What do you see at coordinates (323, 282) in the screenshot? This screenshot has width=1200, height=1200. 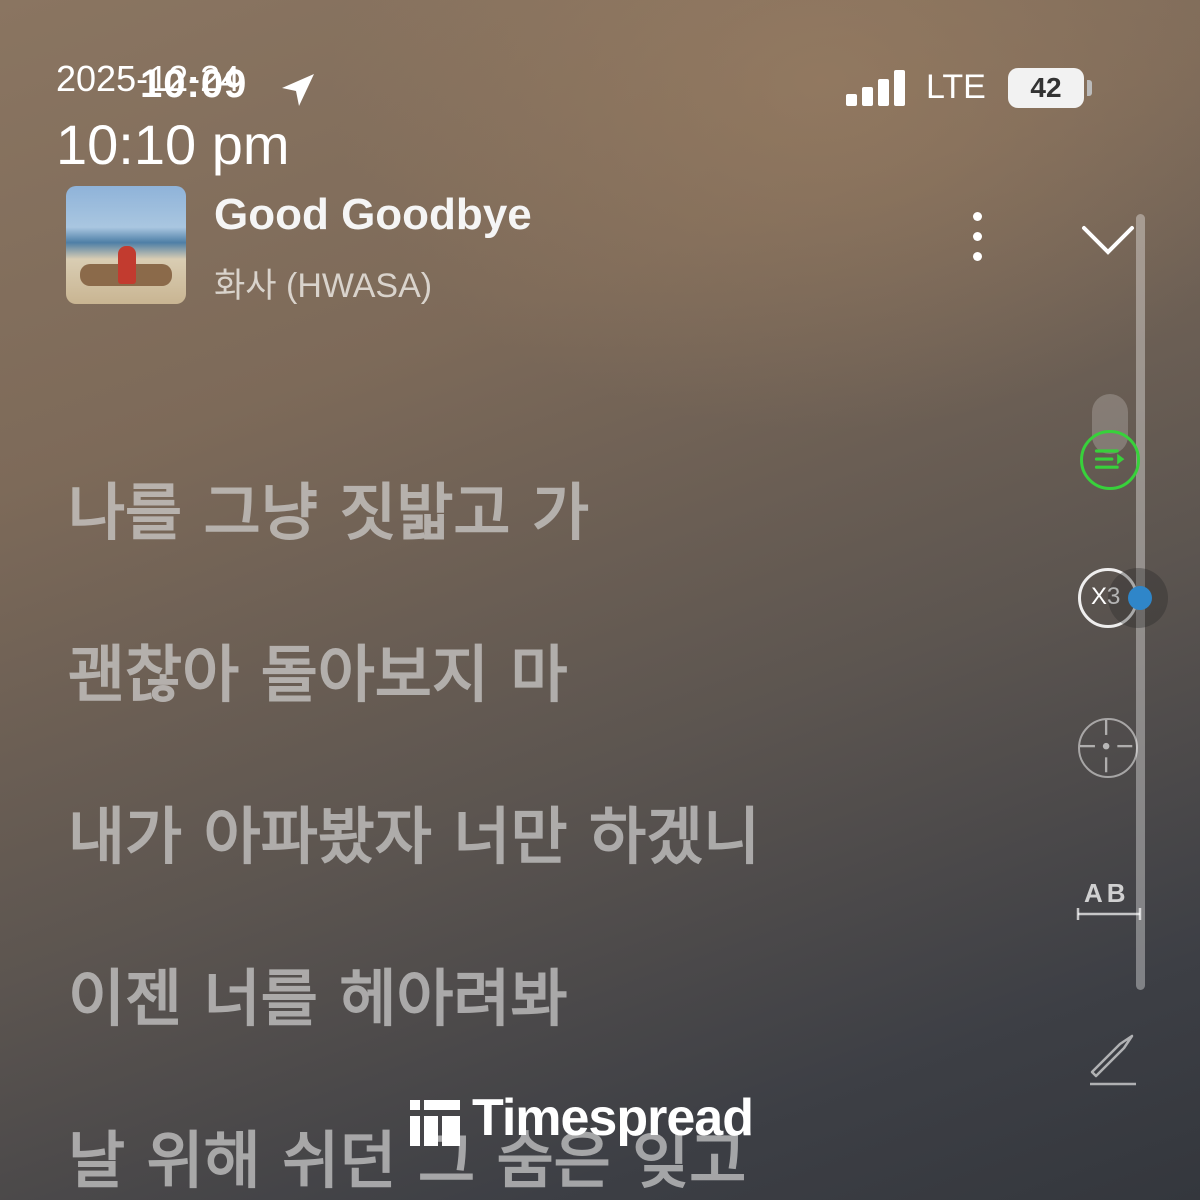 I see `song-artist: 화사 (HWASA)` at bounding box center [323, 282].